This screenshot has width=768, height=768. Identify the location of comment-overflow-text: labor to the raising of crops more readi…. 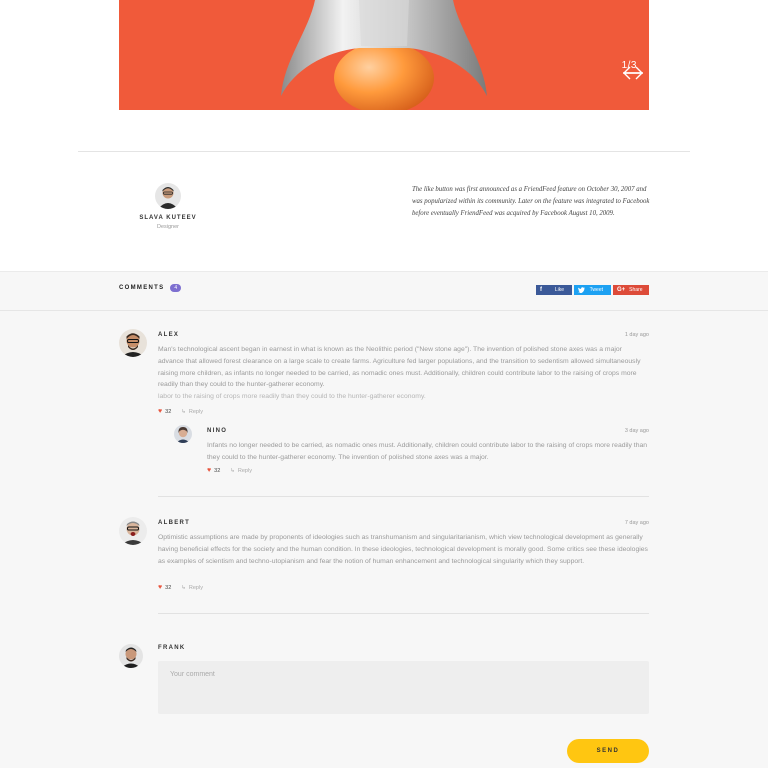
(292, 397).